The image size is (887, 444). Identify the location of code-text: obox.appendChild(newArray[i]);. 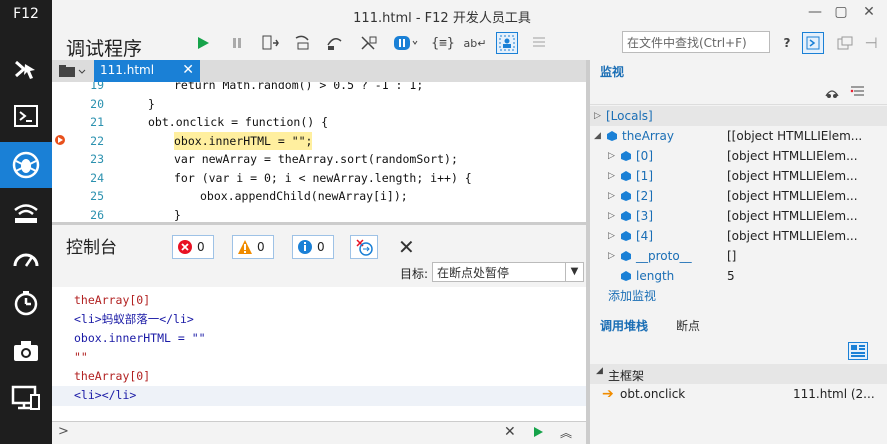
(304, 196).